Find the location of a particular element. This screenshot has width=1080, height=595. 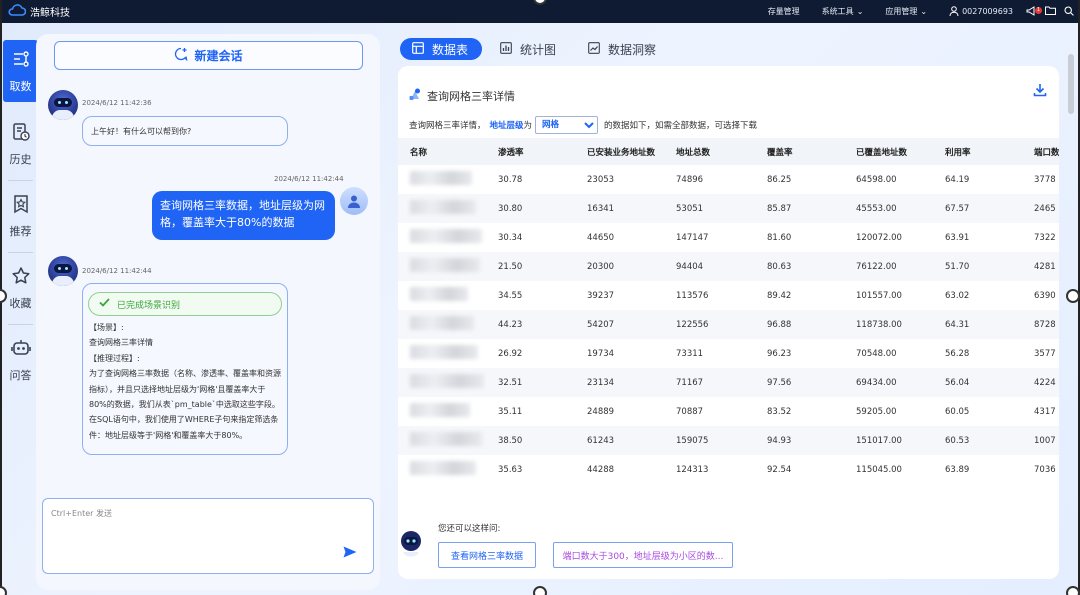

table-cell: 61243 is located at coordinates (619, 440).